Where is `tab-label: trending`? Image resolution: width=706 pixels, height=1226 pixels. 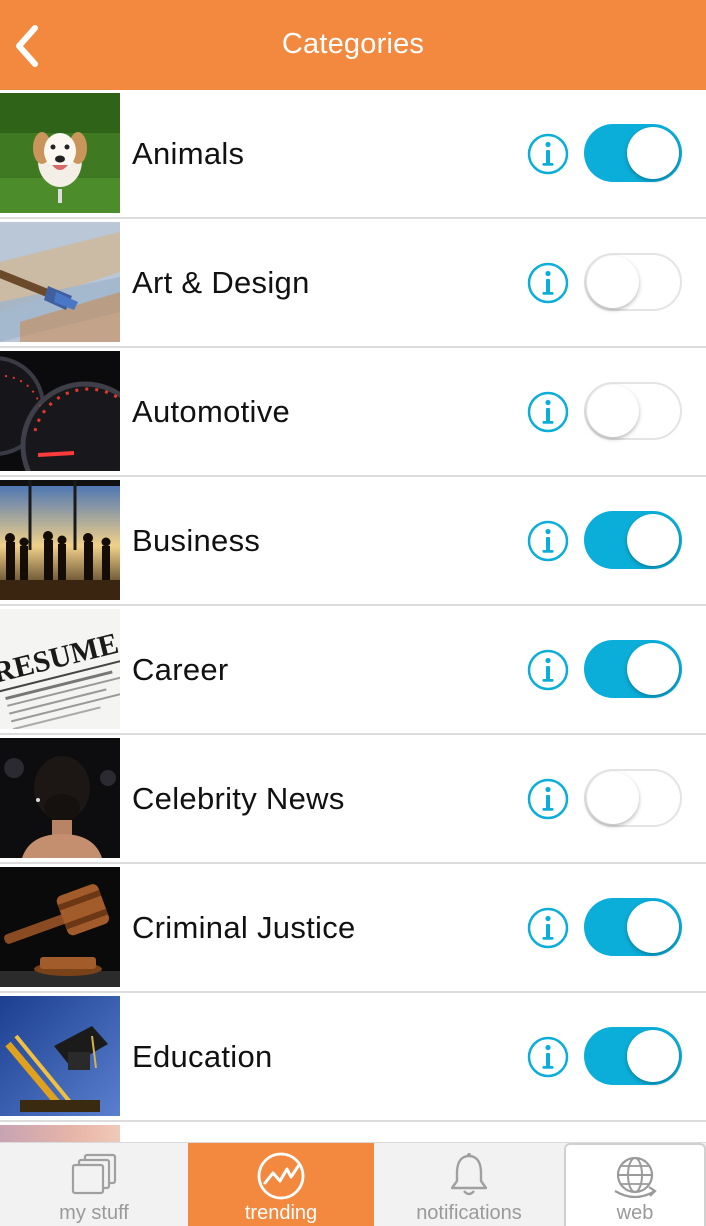 tab-label: trending is located at coordinates (281, 1213).